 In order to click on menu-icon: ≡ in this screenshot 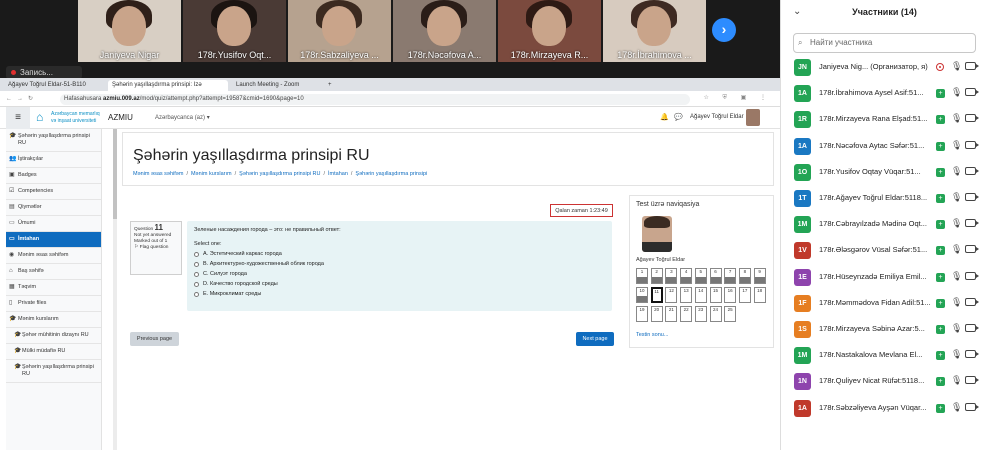, I will do `click(18, 118)`.